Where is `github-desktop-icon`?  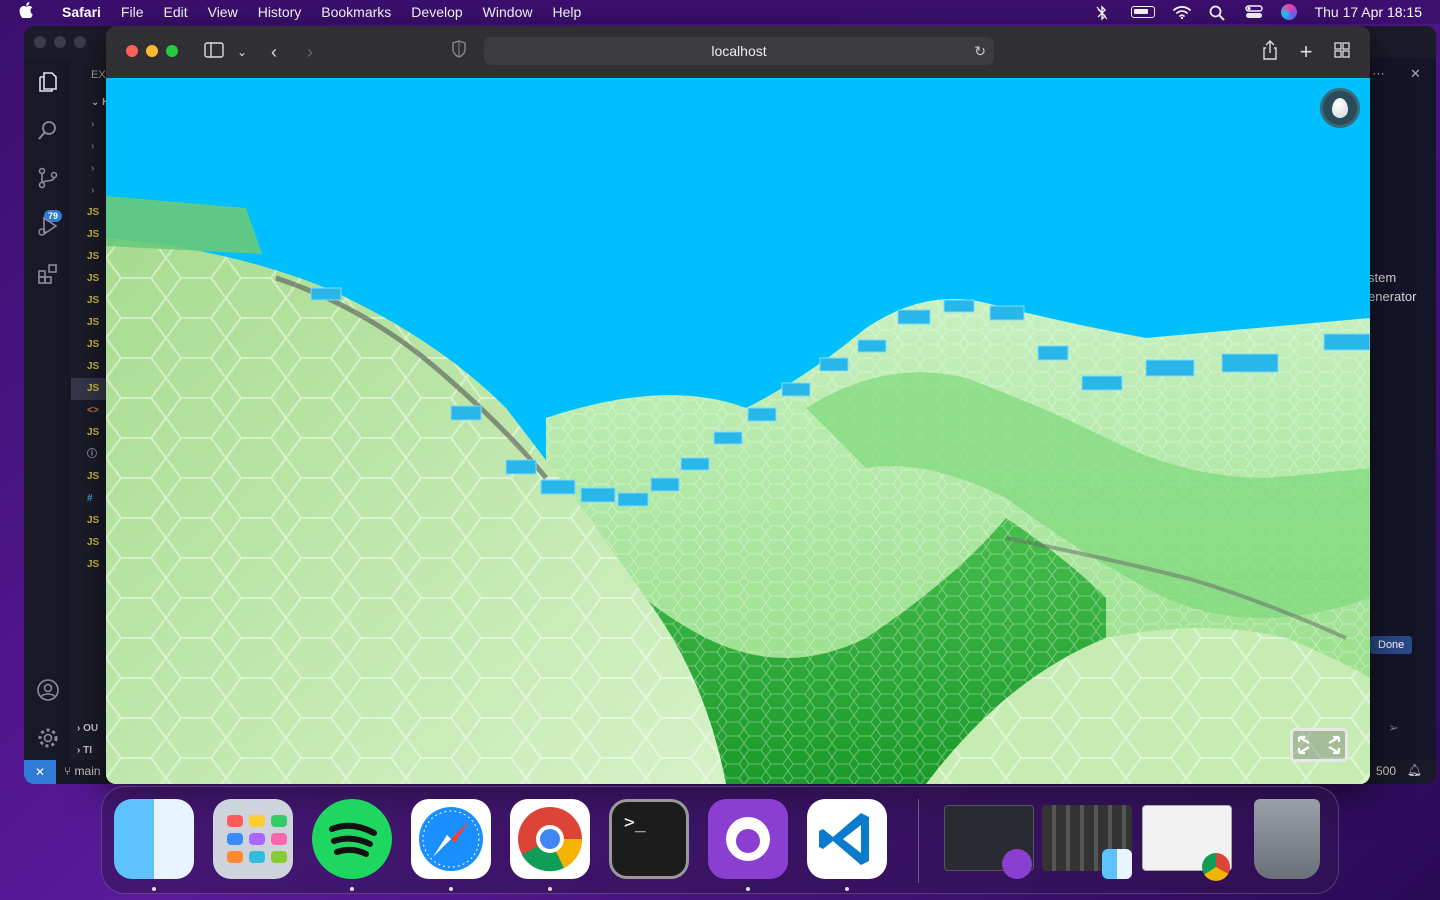 github-desktop-icon is located at coordinates (748, 839).